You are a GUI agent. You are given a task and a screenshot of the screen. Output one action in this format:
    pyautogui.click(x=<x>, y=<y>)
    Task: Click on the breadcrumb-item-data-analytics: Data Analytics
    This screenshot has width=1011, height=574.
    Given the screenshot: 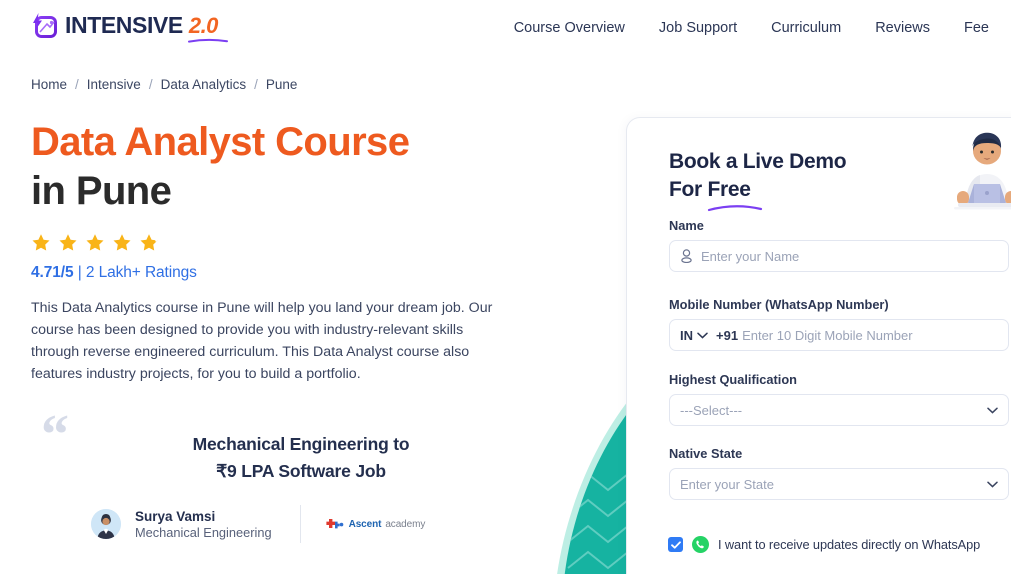 What is the action you would take?
    pyautogui.click(x=204, y=84)
    